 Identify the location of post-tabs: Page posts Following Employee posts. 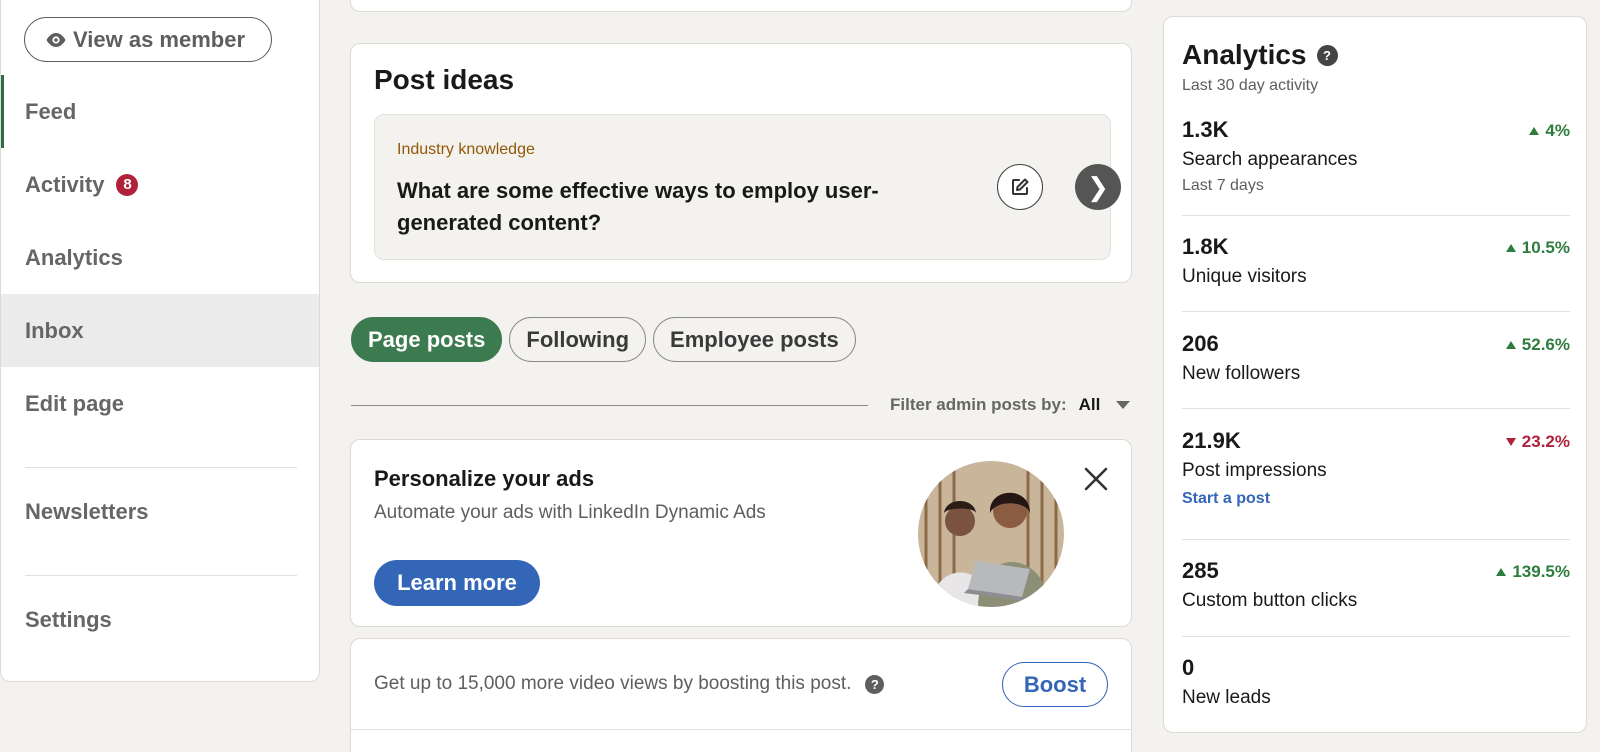
(603, 339).